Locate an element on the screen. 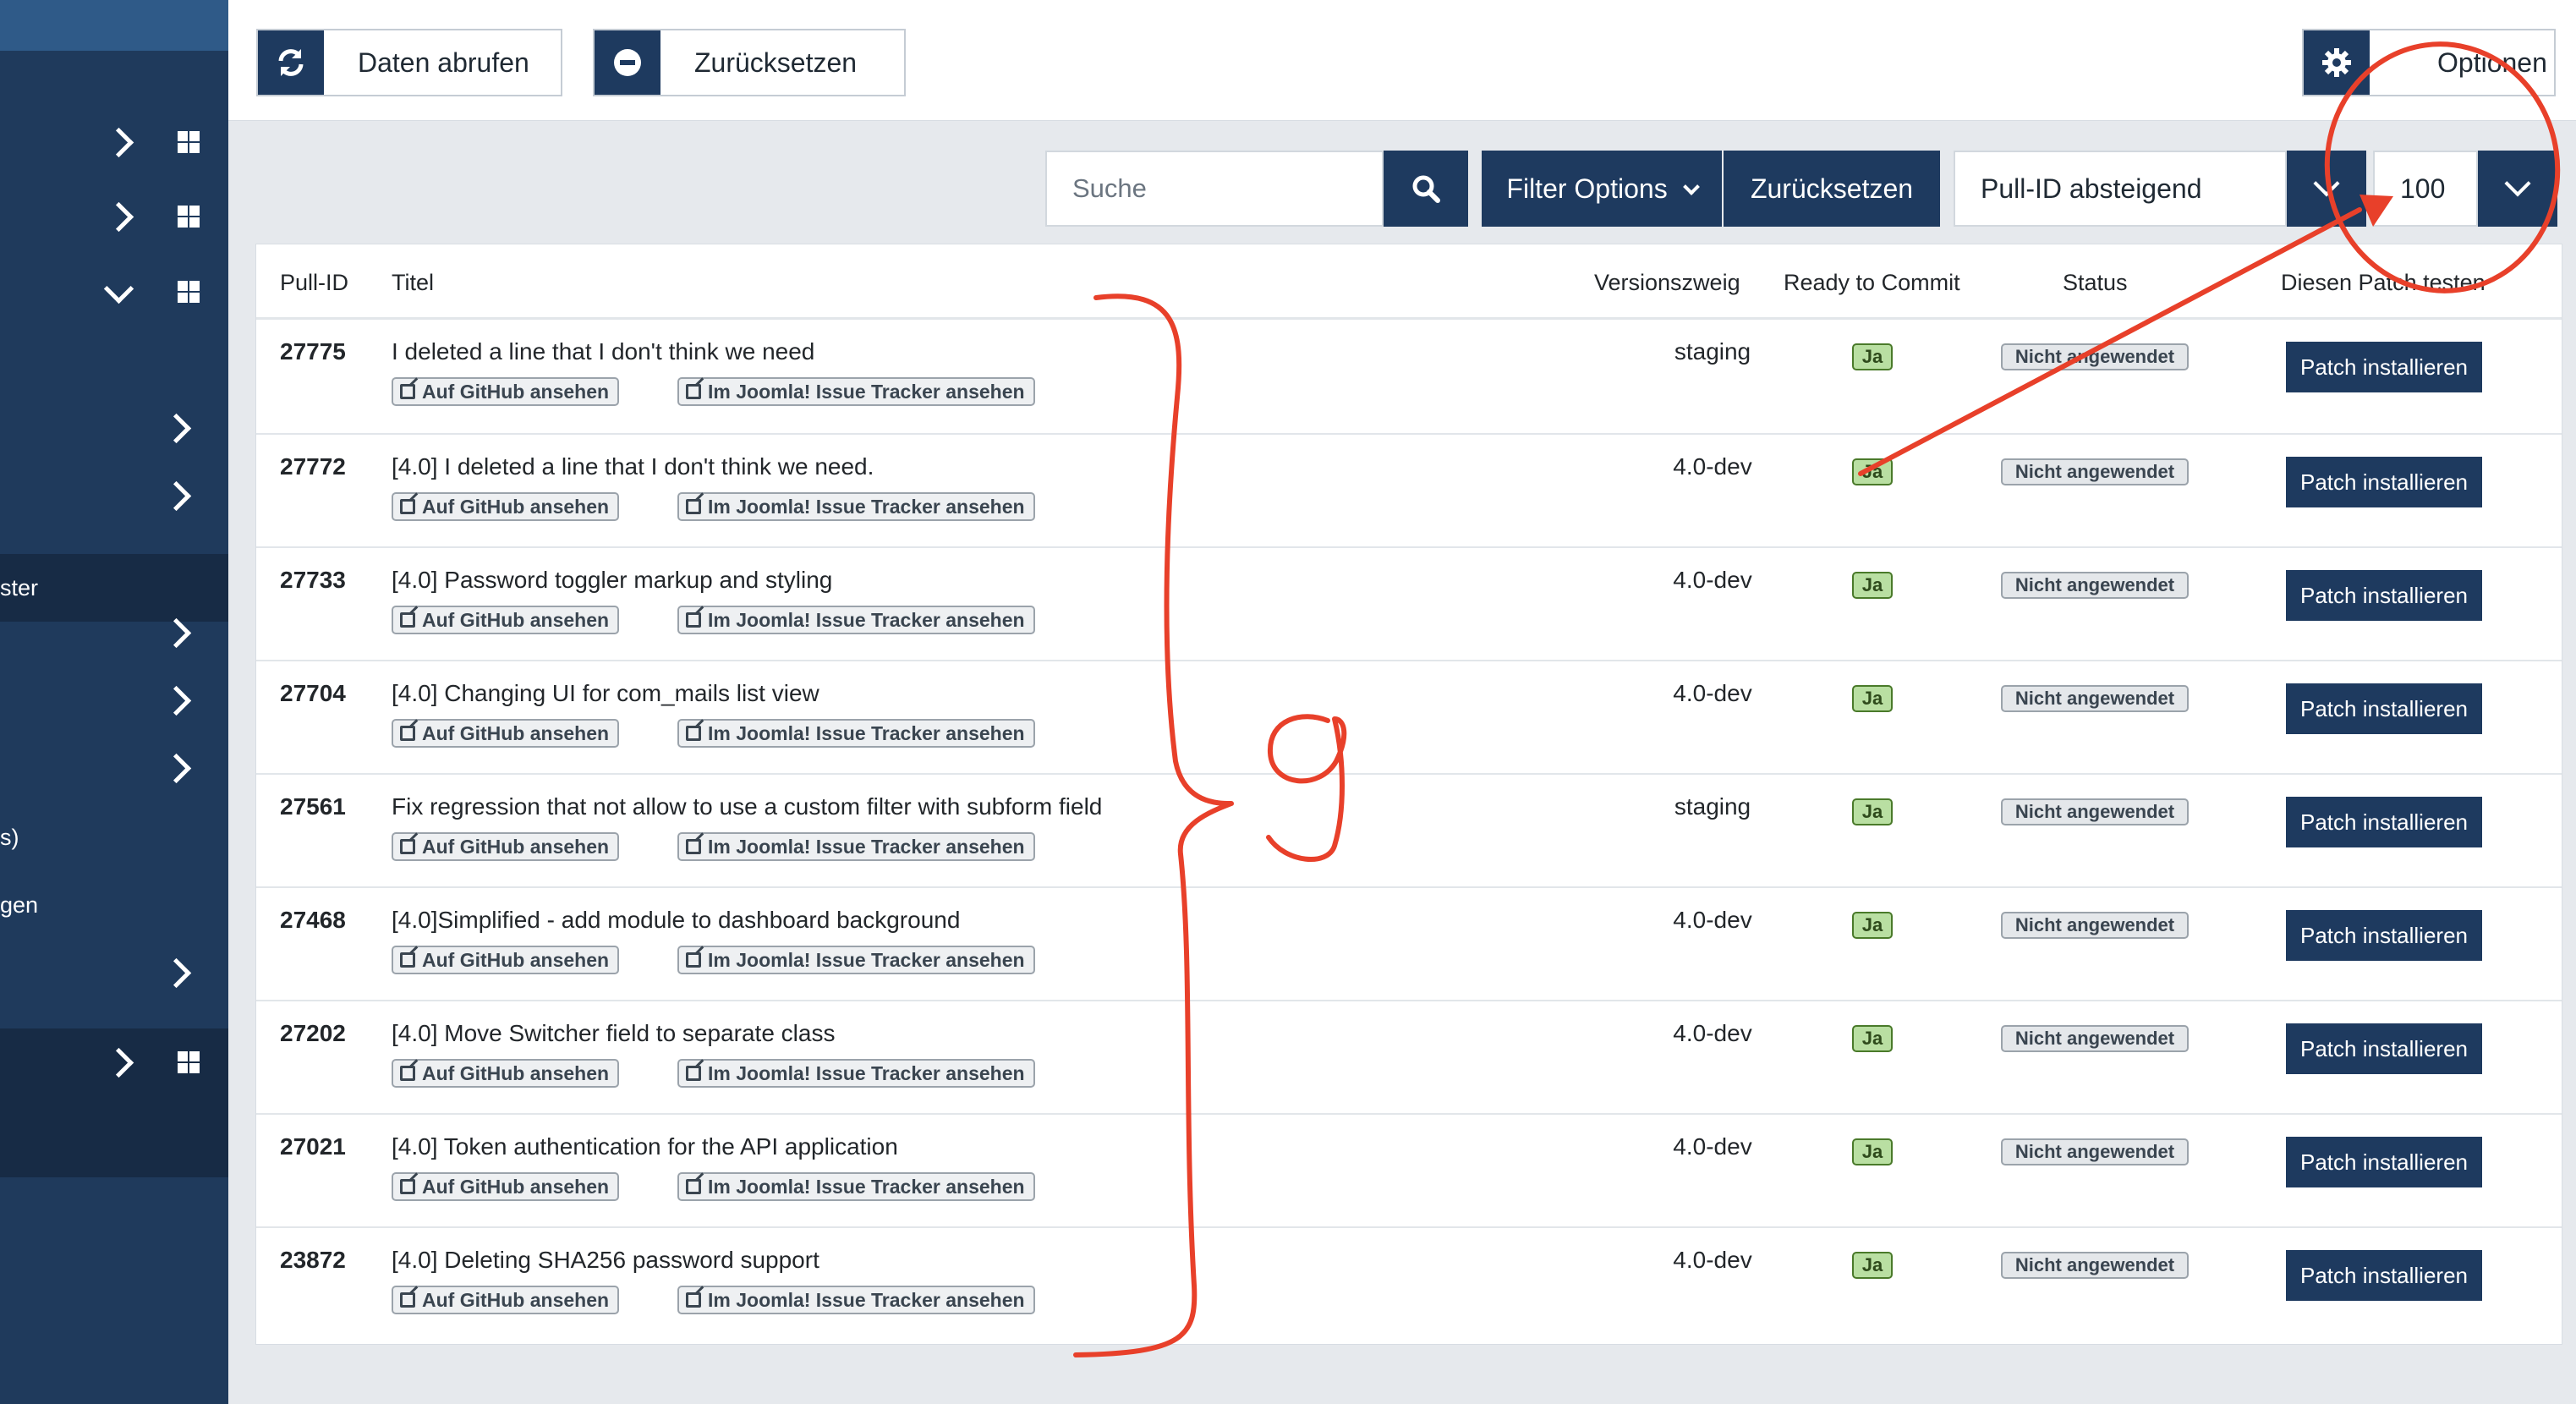  sidebar-item: gen is located at coordinates (114, 905).